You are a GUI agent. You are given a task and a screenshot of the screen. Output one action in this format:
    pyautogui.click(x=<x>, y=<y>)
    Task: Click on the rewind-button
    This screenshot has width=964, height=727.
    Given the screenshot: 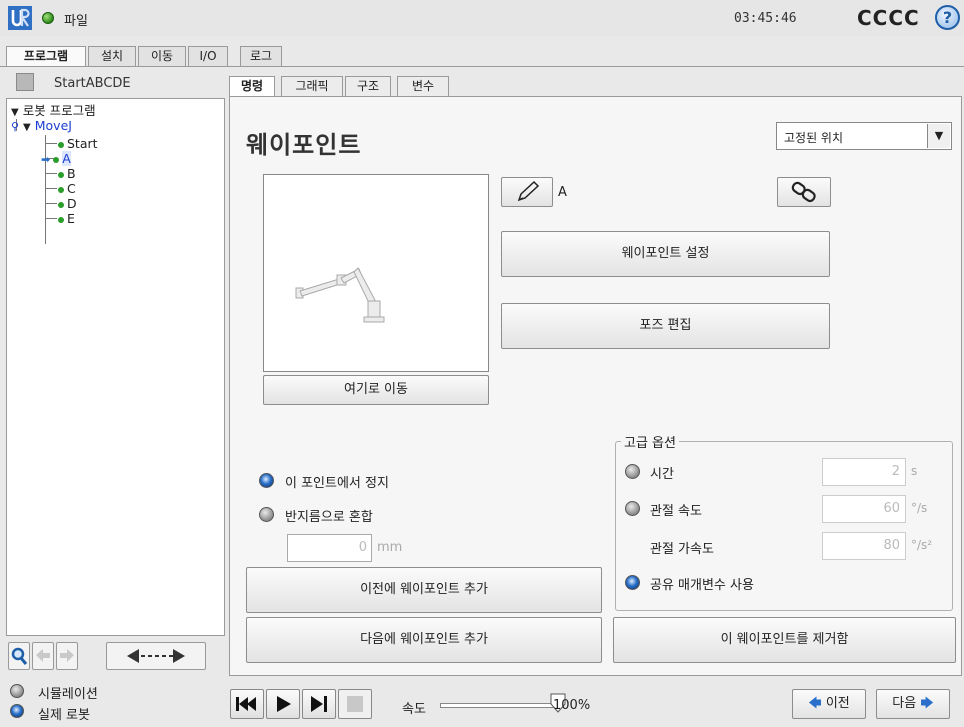 What is the action you would take?
    pyautogui.click(x=247, y=704)
    